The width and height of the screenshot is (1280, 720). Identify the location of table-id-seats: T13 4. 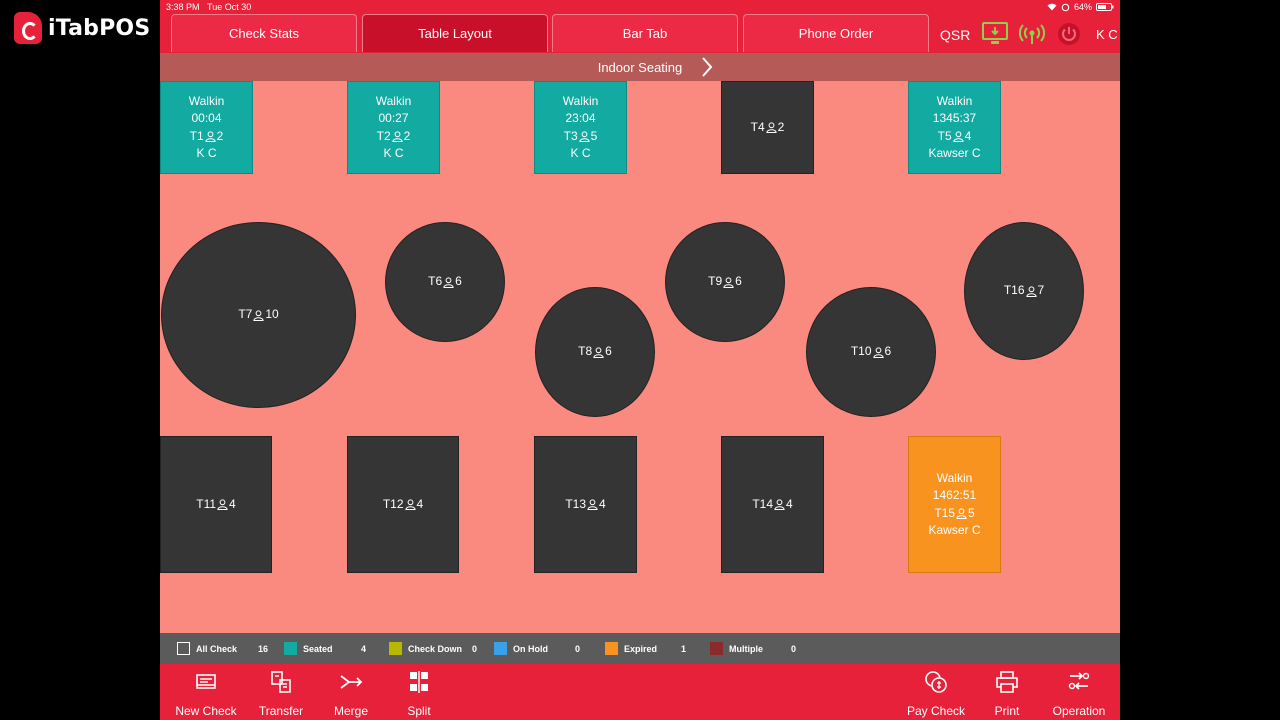
(585, 505).